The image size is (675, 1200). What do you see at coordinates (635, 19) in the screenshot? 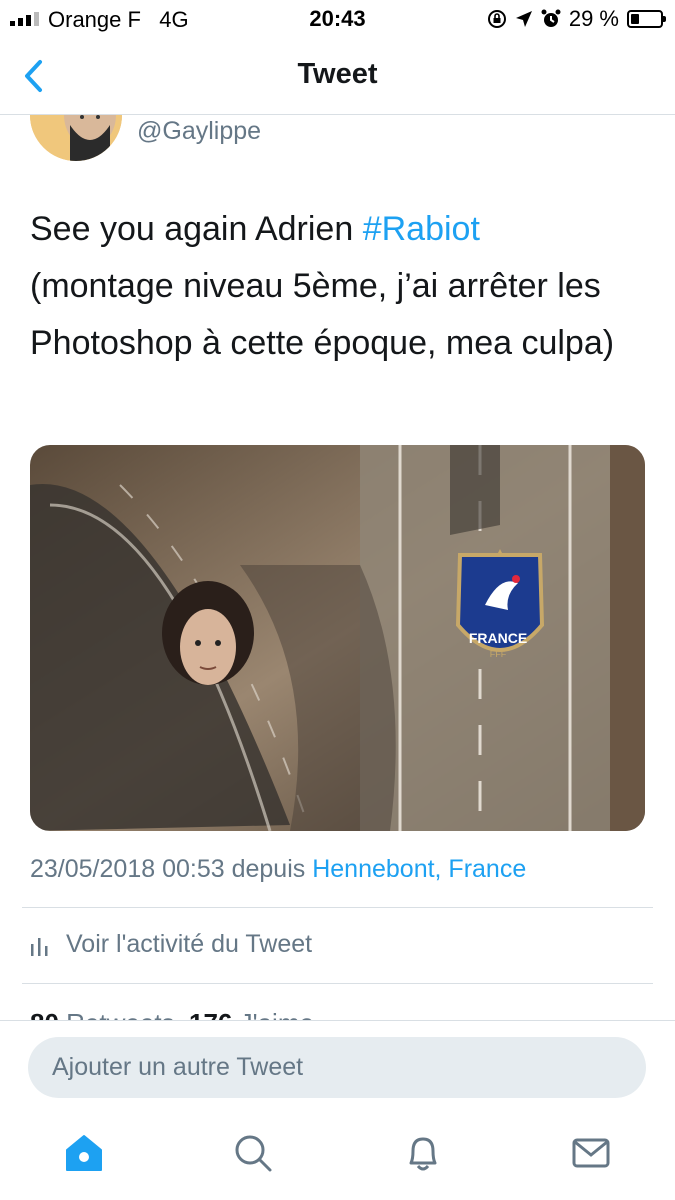
I see `battery-fill` at bounding box center [635, 19].